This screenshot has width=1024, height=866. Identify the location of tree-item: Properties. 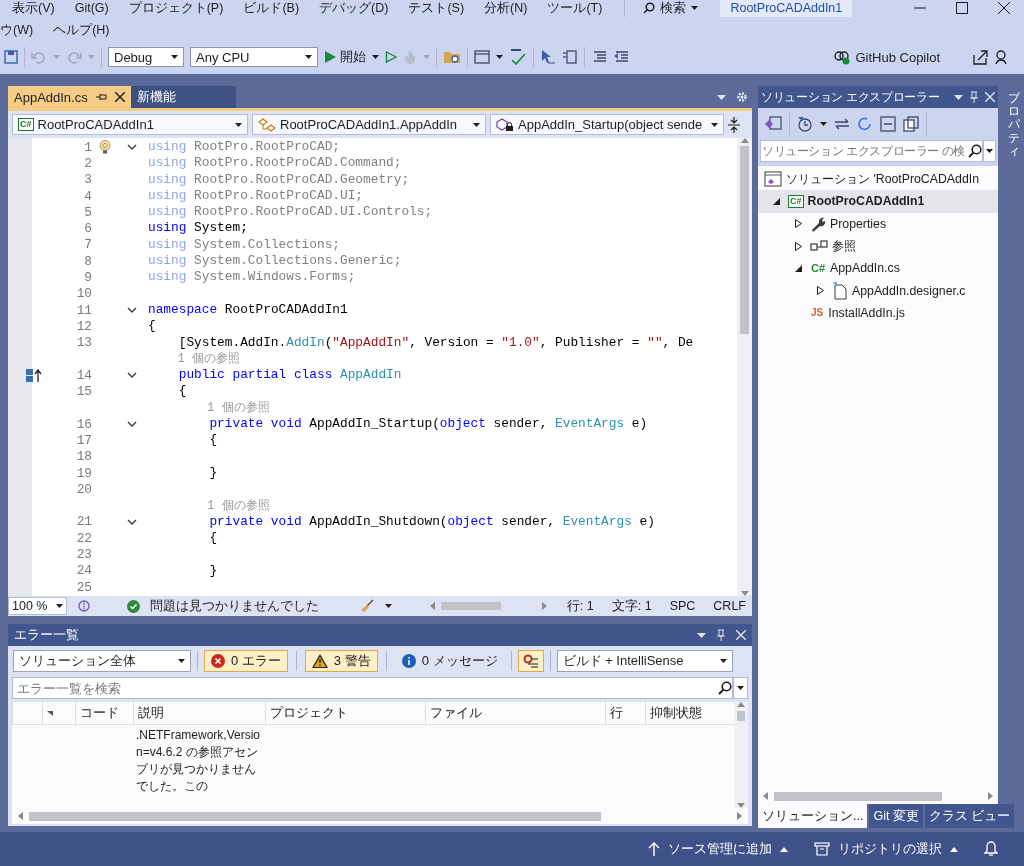
(878, 223).